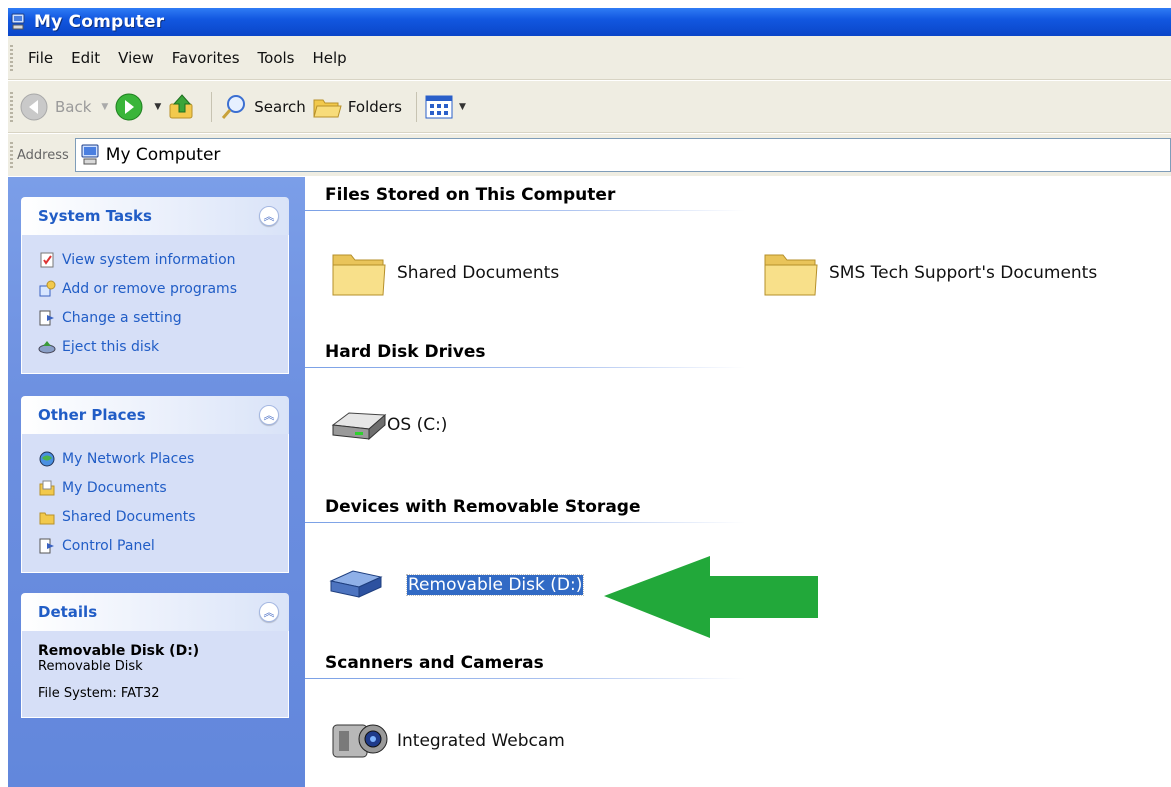 The image size is (1171, 787). I want to click on task-label: Change a setting, so click(122, 317).